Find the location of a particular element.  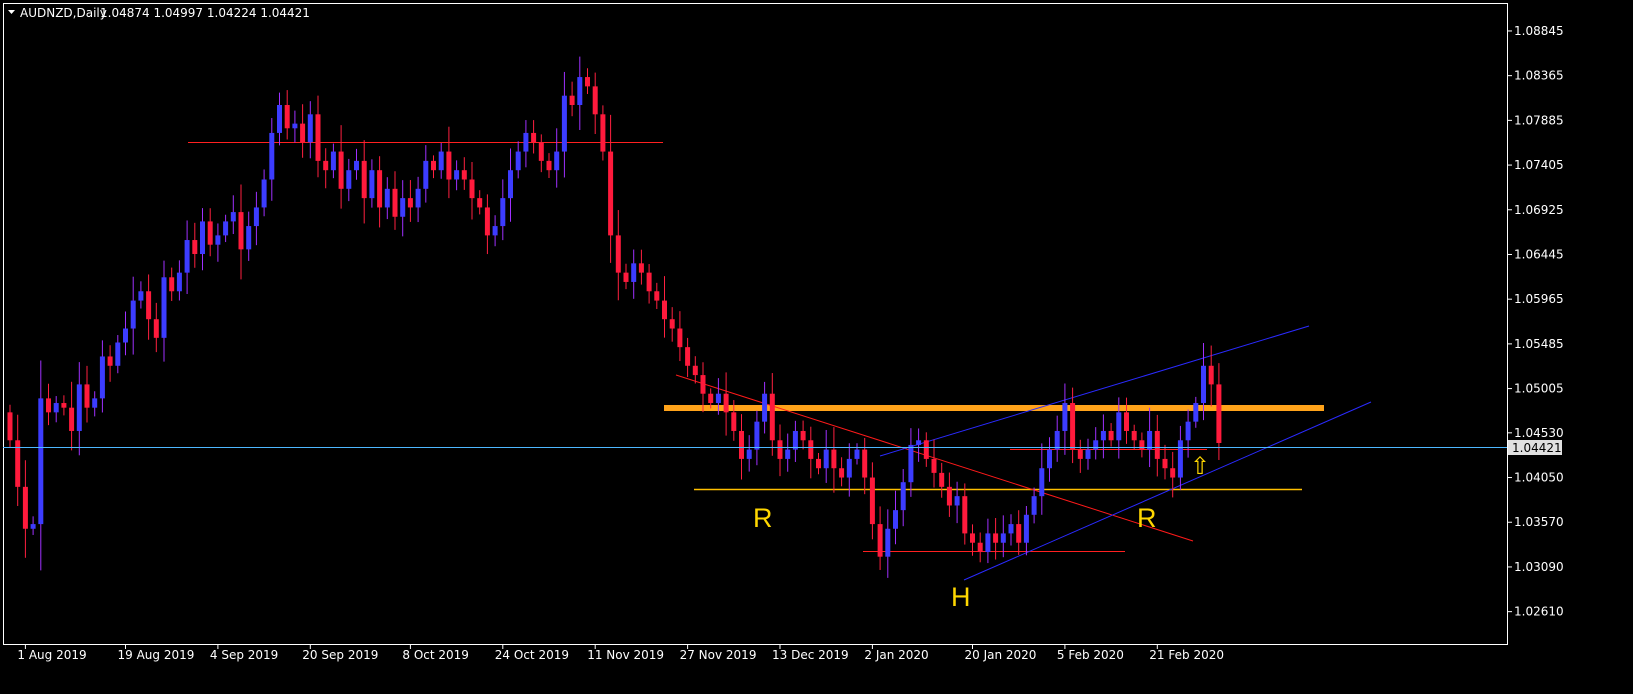

time-tick-label: 4 Sep 2019 is located at coordinates (244, 655).